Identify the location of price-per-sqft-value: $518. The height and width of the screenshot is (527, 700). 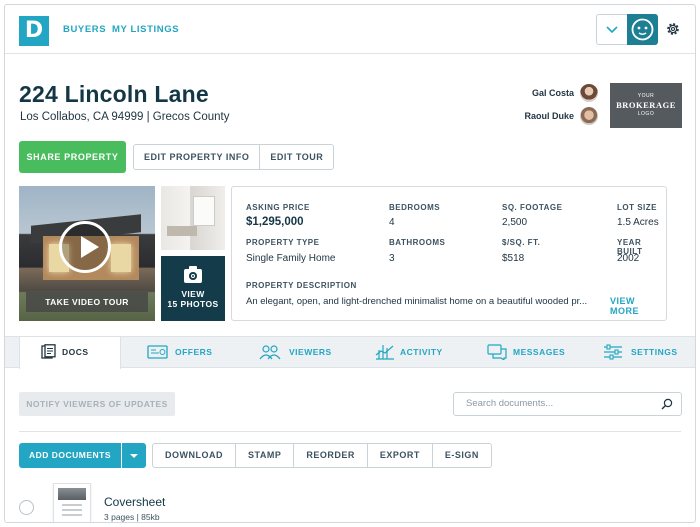
(513, 258).